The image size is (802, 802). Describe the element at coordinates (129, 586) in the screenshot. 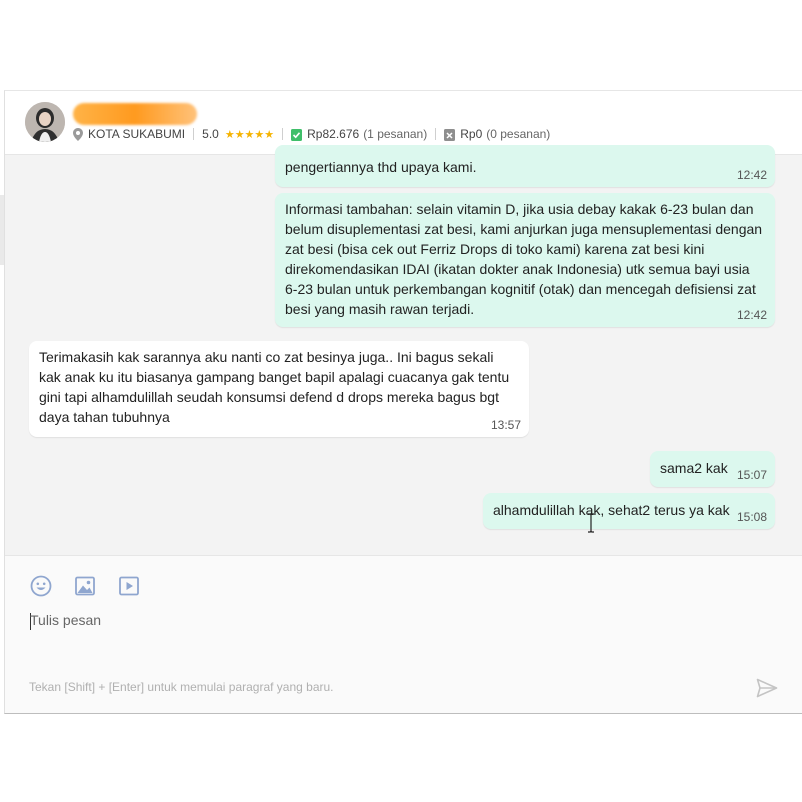

I see `video-icon` at that location.